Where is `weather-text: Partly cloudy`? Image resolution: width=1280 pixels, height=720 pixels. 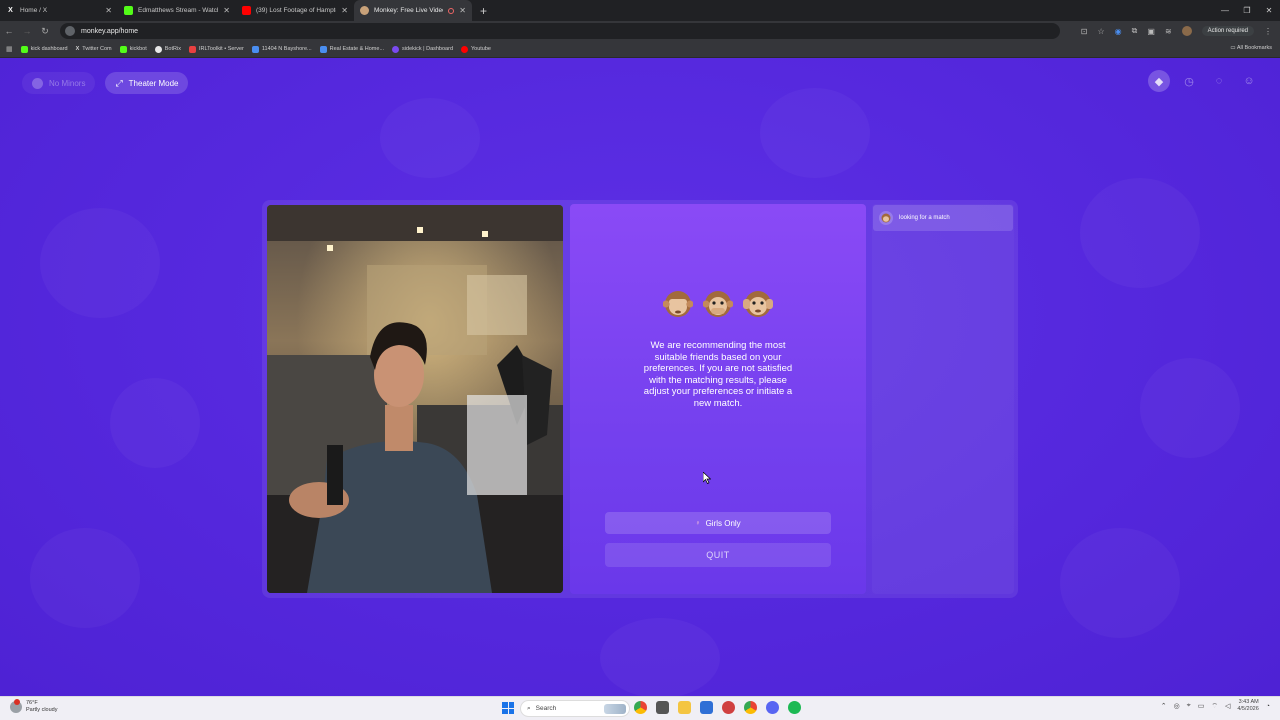 weather-text: Partly cloudy is located at coordinates (42, 710).